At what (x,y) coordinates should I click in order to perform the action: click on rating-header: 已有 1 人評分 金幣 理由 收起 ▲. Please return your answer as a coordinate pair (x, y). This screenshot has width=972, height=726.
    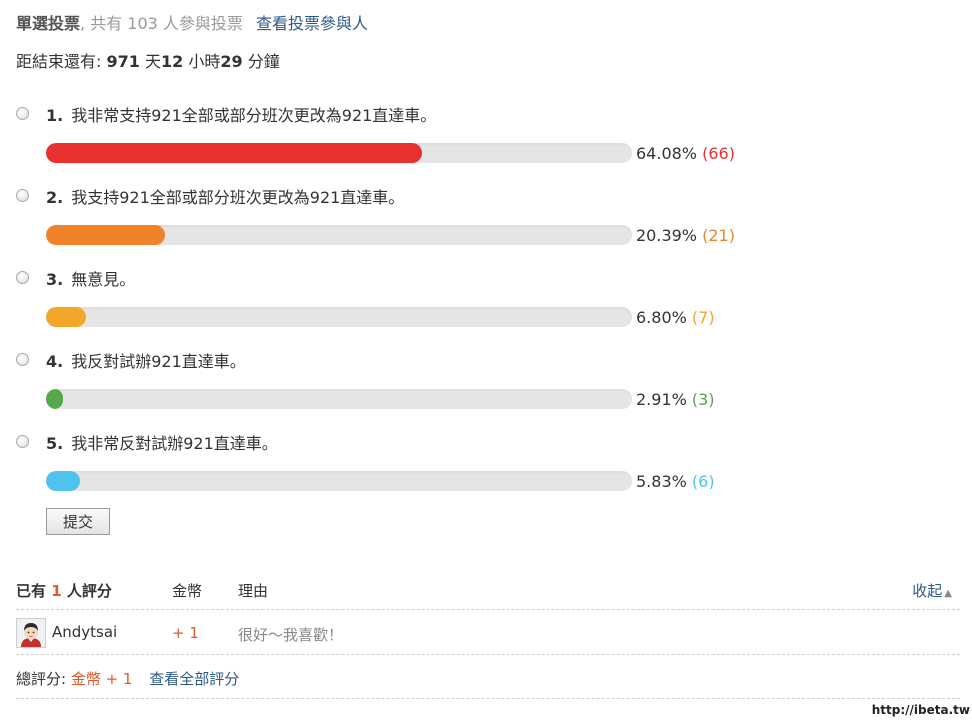
    Looking at the image, I should click on (488, 595).